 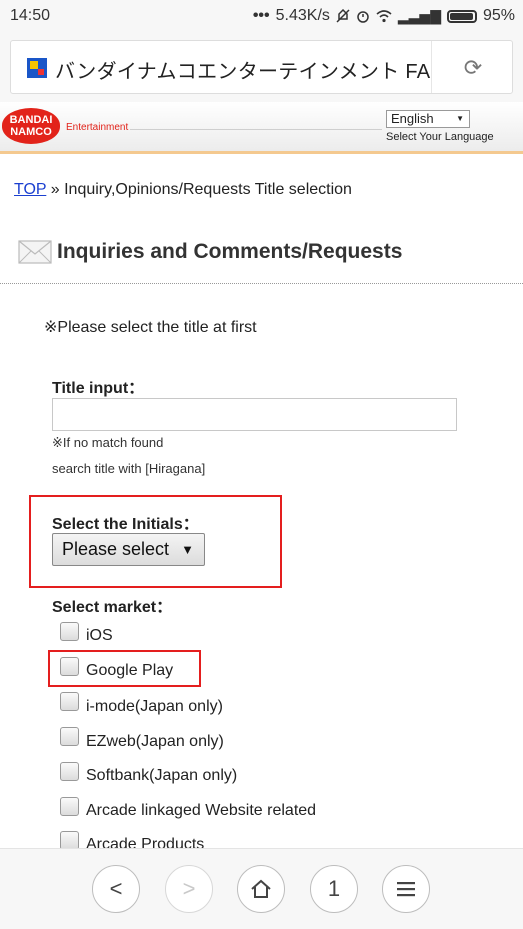 I want to click on initials-select: Please select ▼, so click(x=128, y=549).